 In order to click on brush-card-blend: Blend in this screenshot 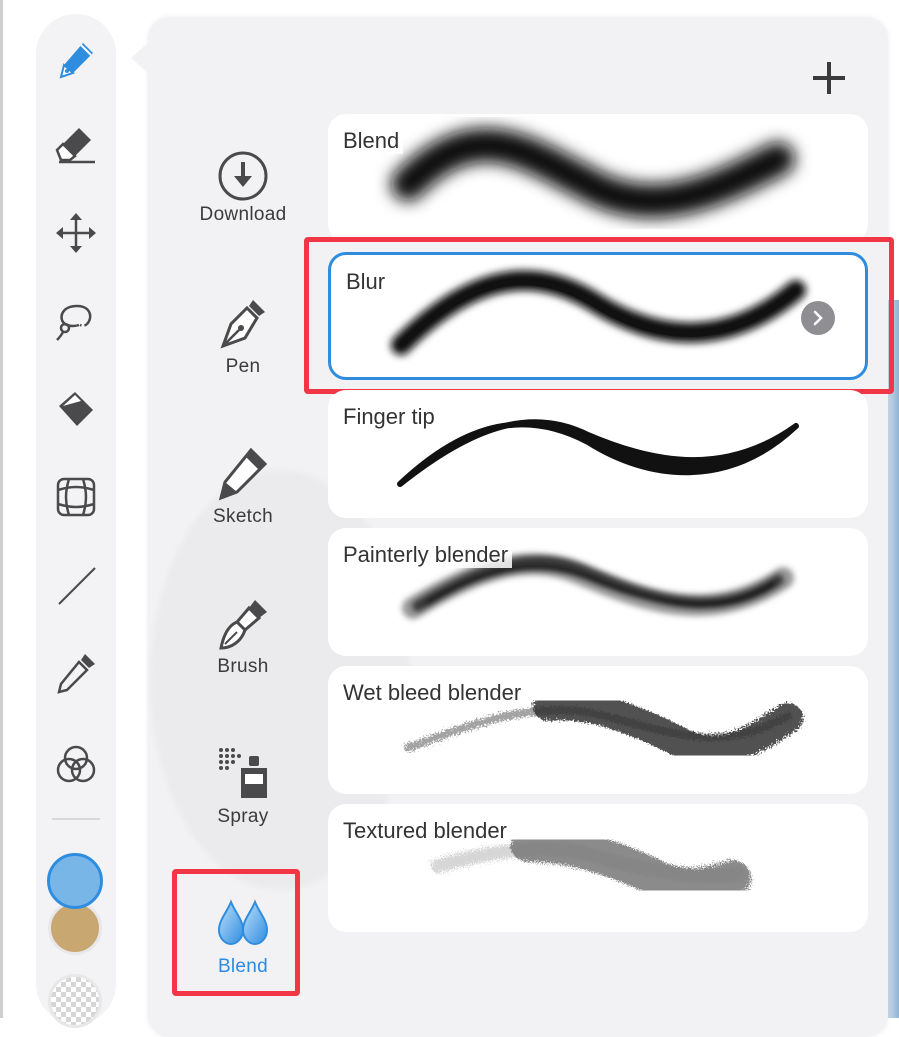, I will do `click(598, 178)`.